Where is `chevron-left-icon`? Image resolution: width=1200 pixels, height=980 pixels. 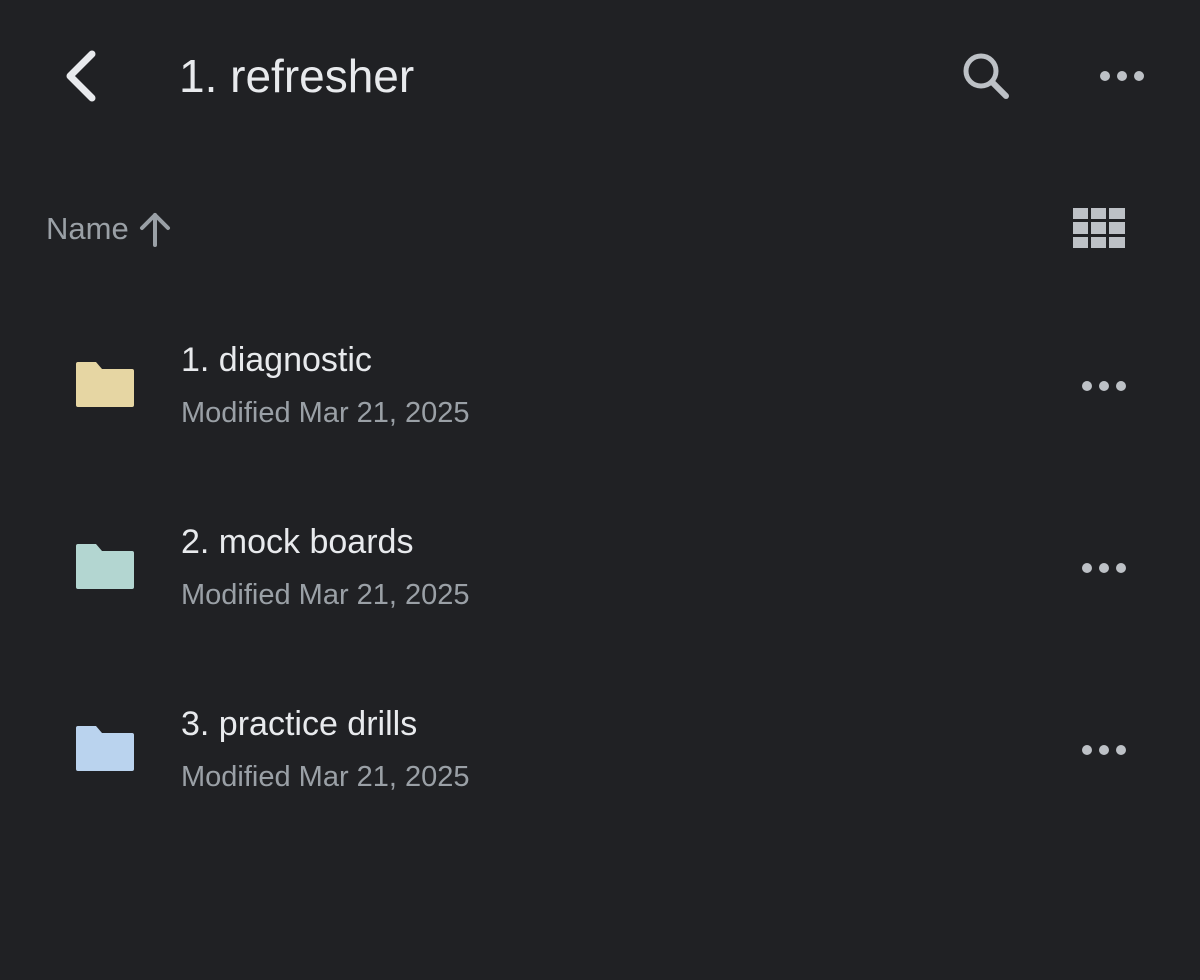 chevron-left-icon is located at coordinates (81, 76).